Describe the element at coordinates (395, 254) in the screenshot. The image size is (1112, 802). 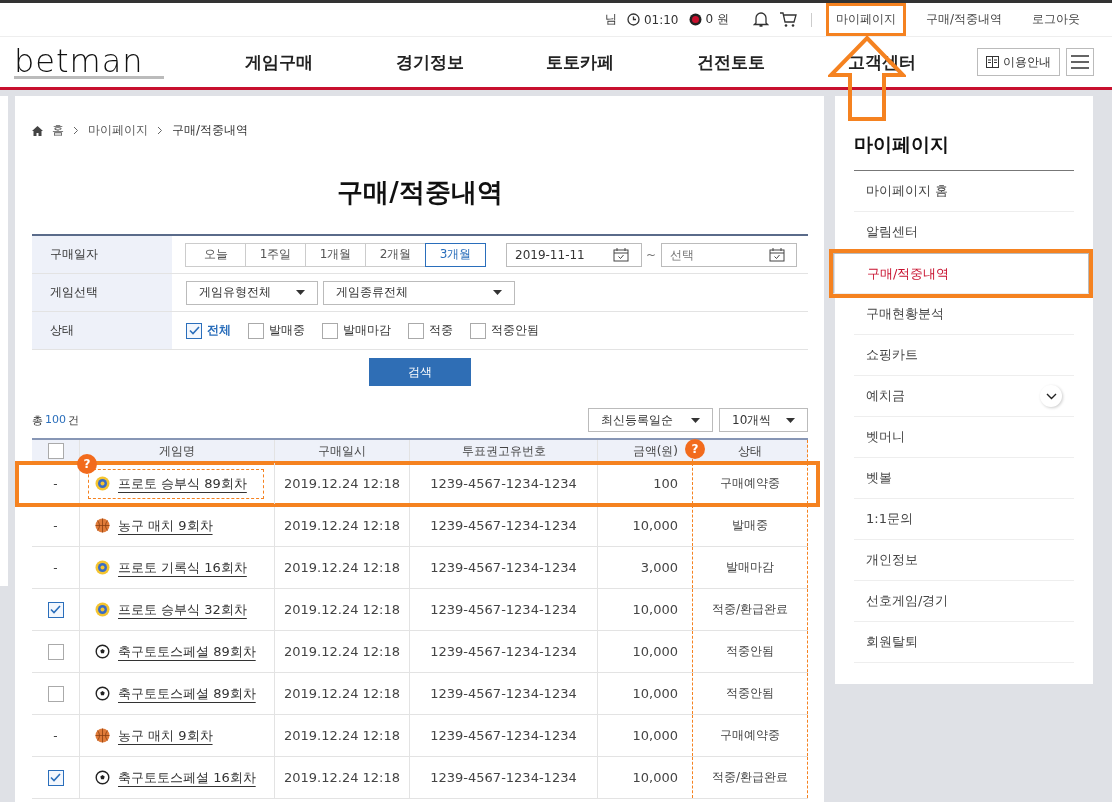
I see `period-button: 2개월` at that location.